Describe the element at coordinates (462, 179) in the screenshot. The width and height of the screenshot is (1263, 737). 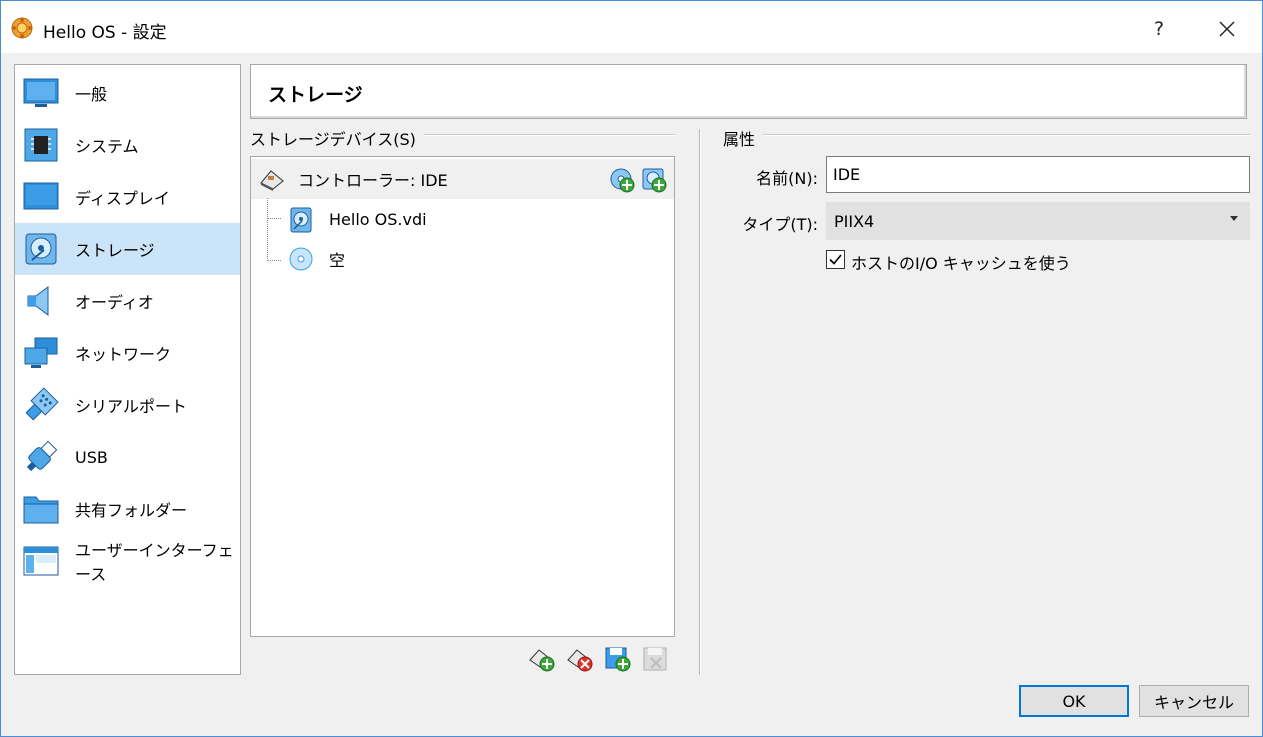
I see `tree-controller-ide: コントローラー: IDE` at that location.